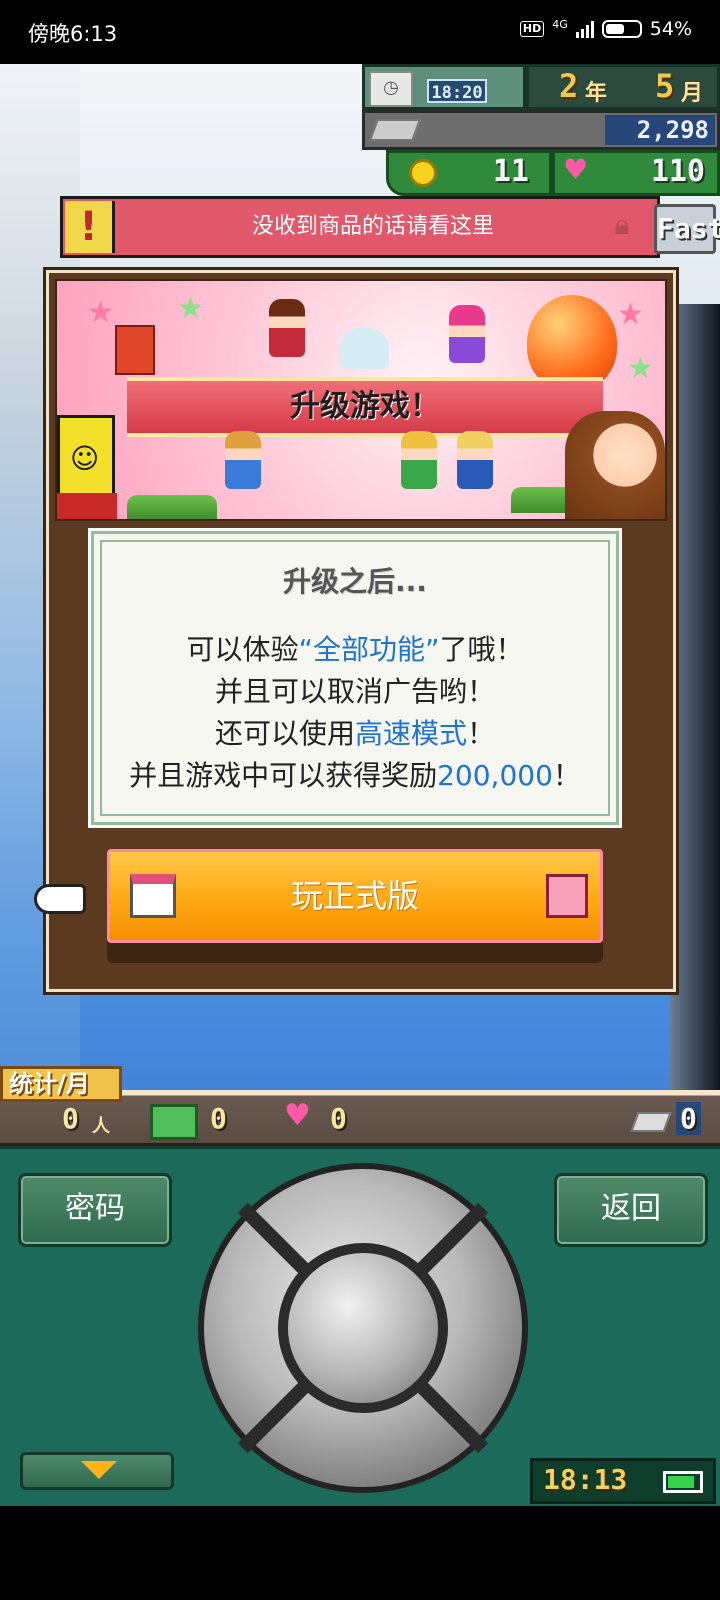  What do you see at coordinates (355, 649) in the screenshot?
I see `benefit-line-1: 可以体验“全部功能”了哦！` at bounding box center [355, 649].